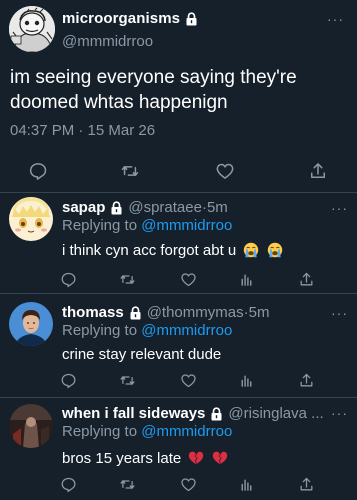 Image resolution: width=357 pixels, height=500 pixels. I want to click on reply-header: sapap @sprataee · 5m, so click(145, 207).